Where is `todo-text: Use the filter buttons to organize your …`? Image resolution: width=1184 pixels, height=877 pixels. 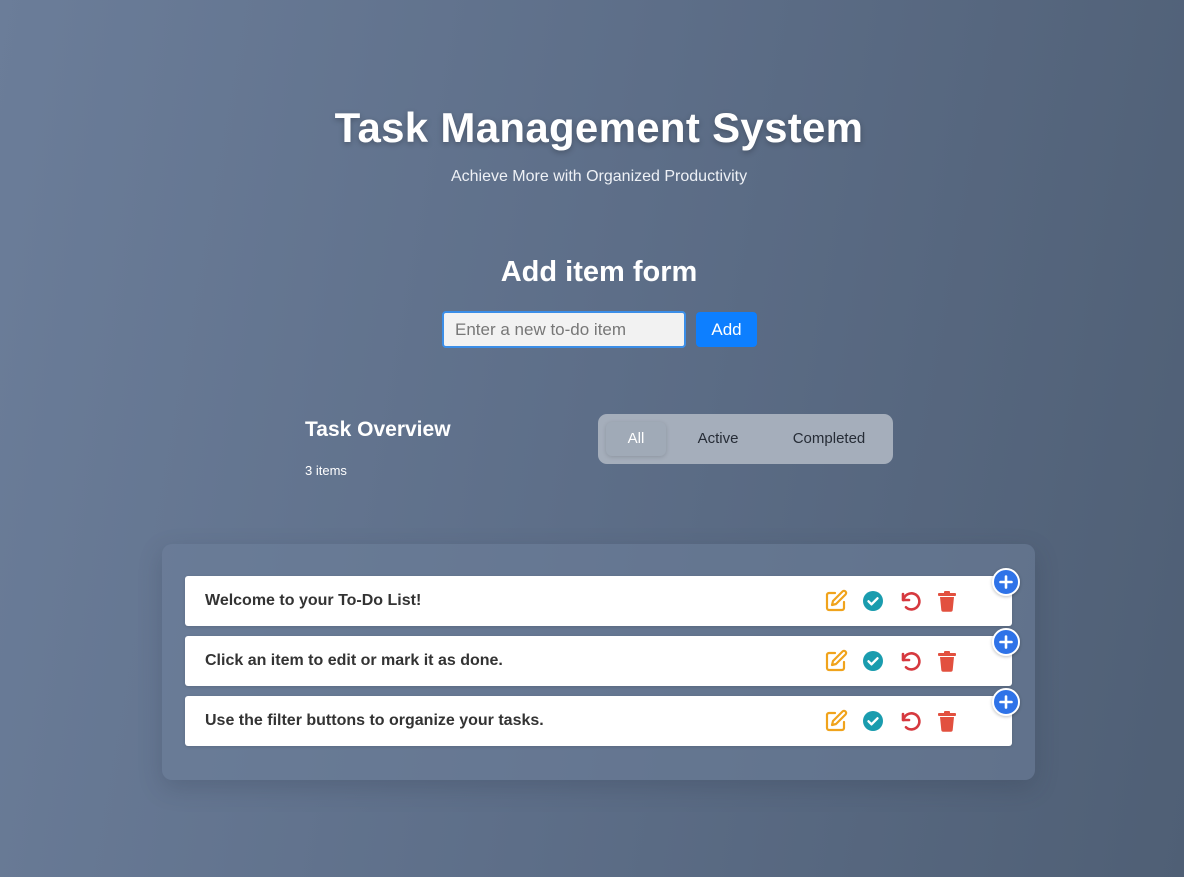
todo-text: Use the filter buttons to organize your … is located at coordinates (374, 721).